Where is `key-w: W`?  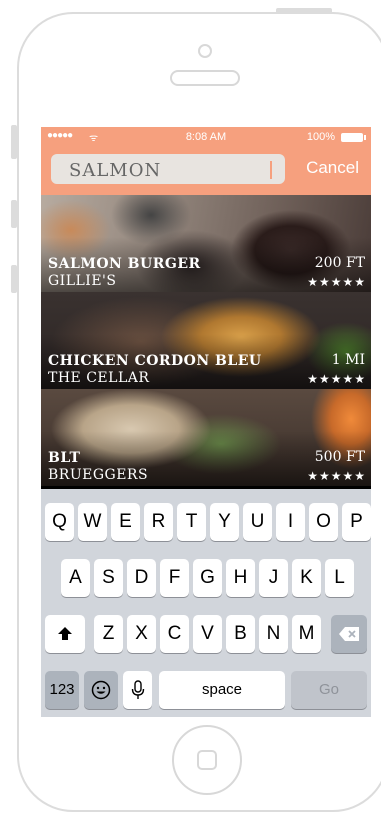 key-w: W is located at coordinates (92, 522).